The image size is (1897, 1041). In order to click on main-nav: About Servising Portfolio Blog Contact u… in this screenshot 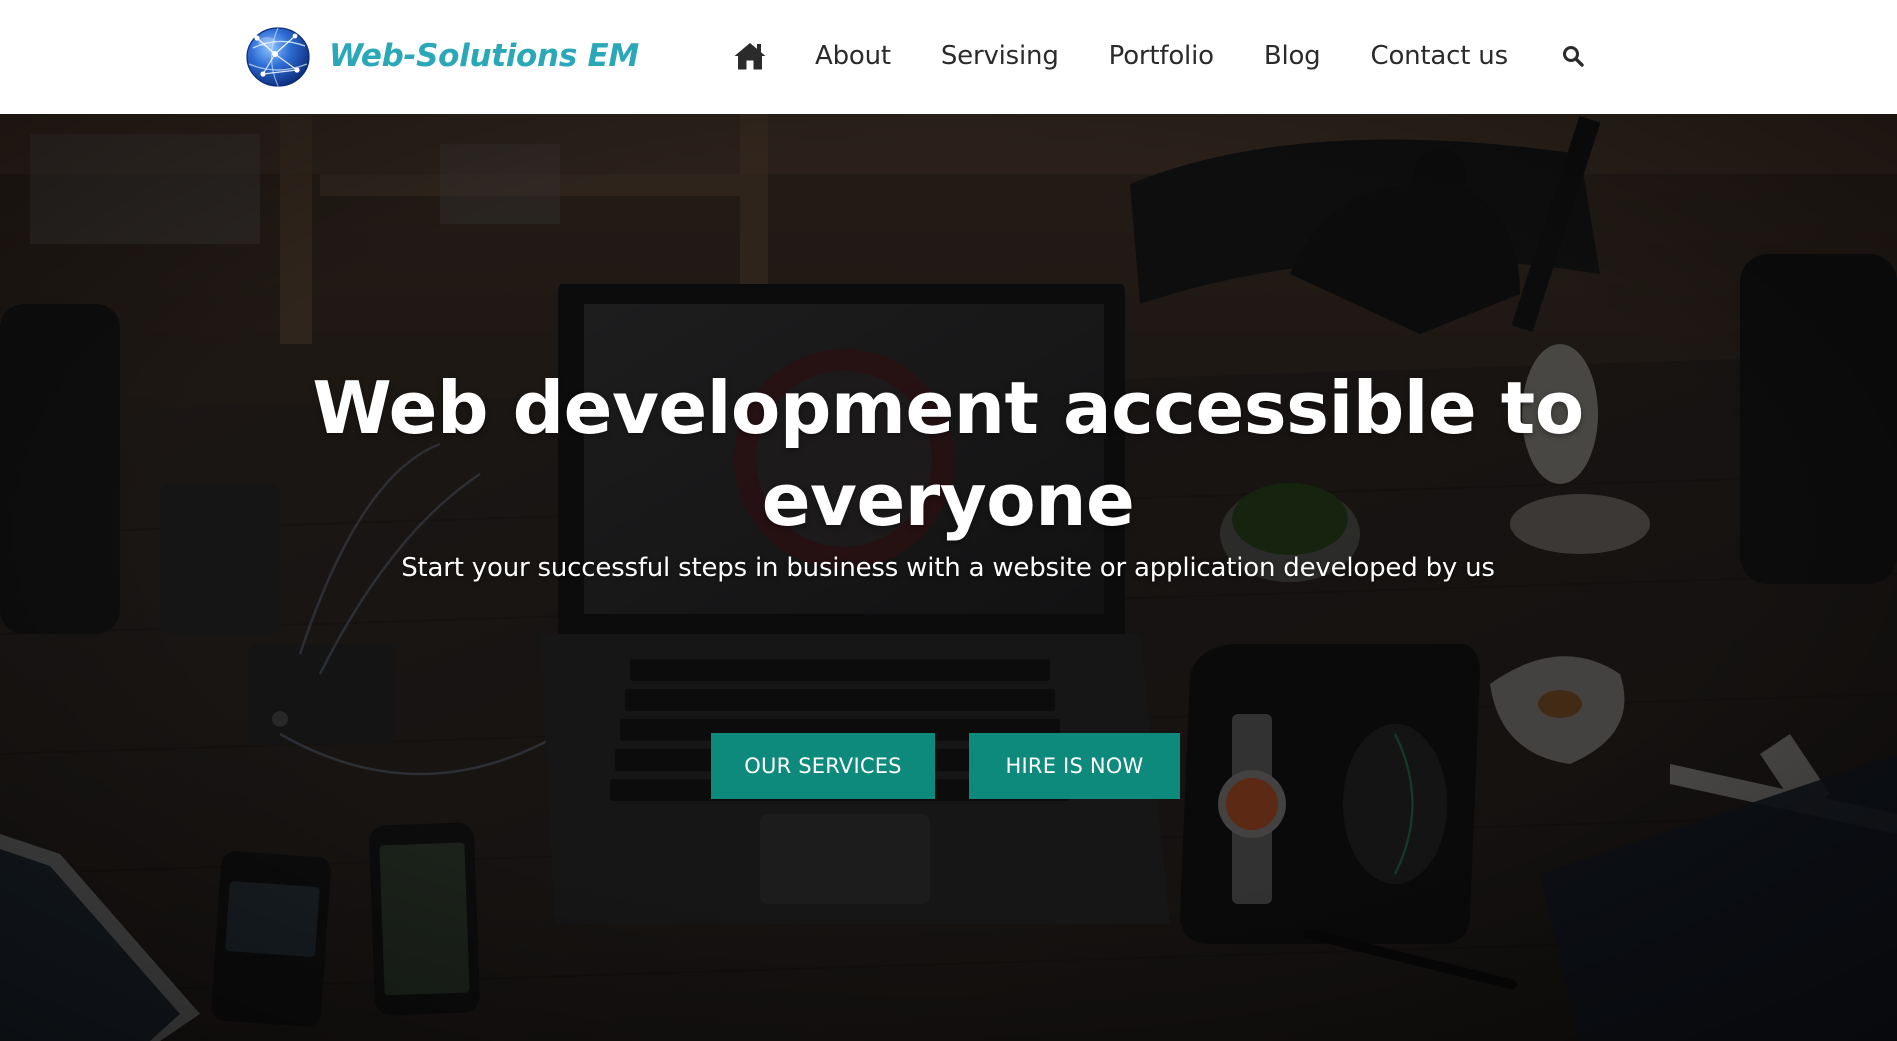, I will do `click(1160, 56)`.